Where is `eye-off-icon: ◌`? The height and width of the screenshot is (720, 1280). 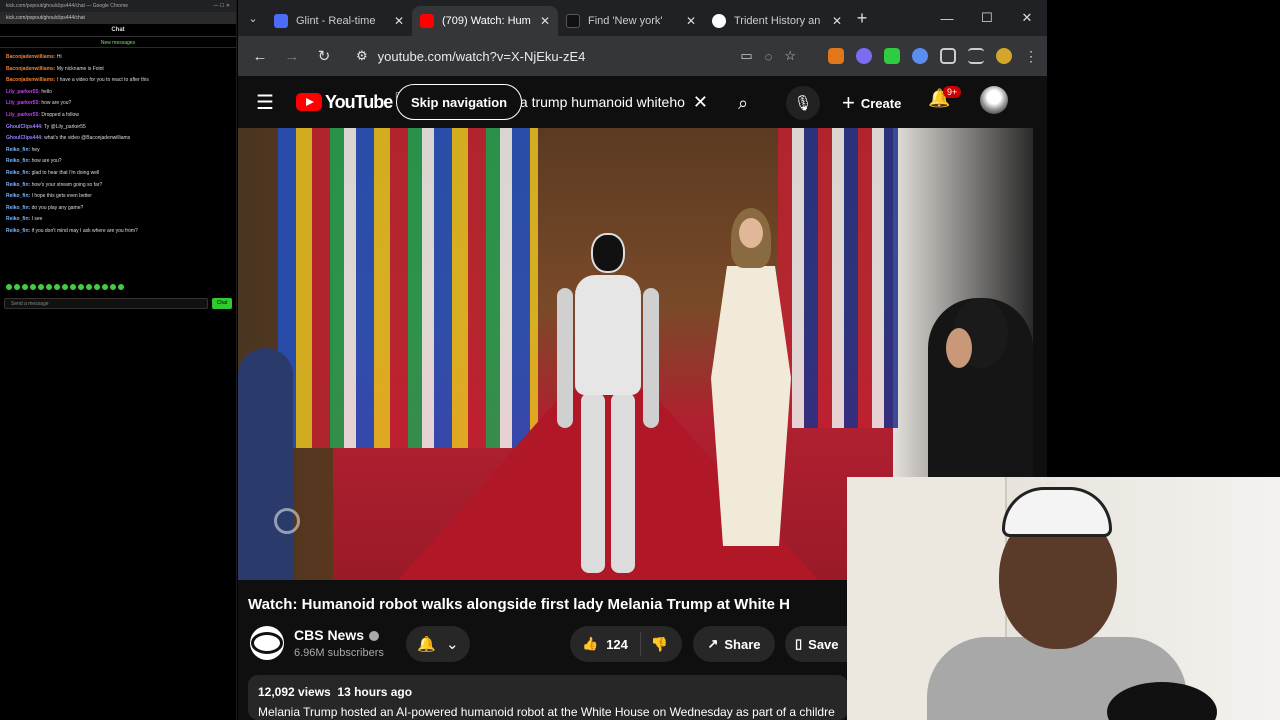
eye-off-icon: ◌ is located at coordinates (769, 56).